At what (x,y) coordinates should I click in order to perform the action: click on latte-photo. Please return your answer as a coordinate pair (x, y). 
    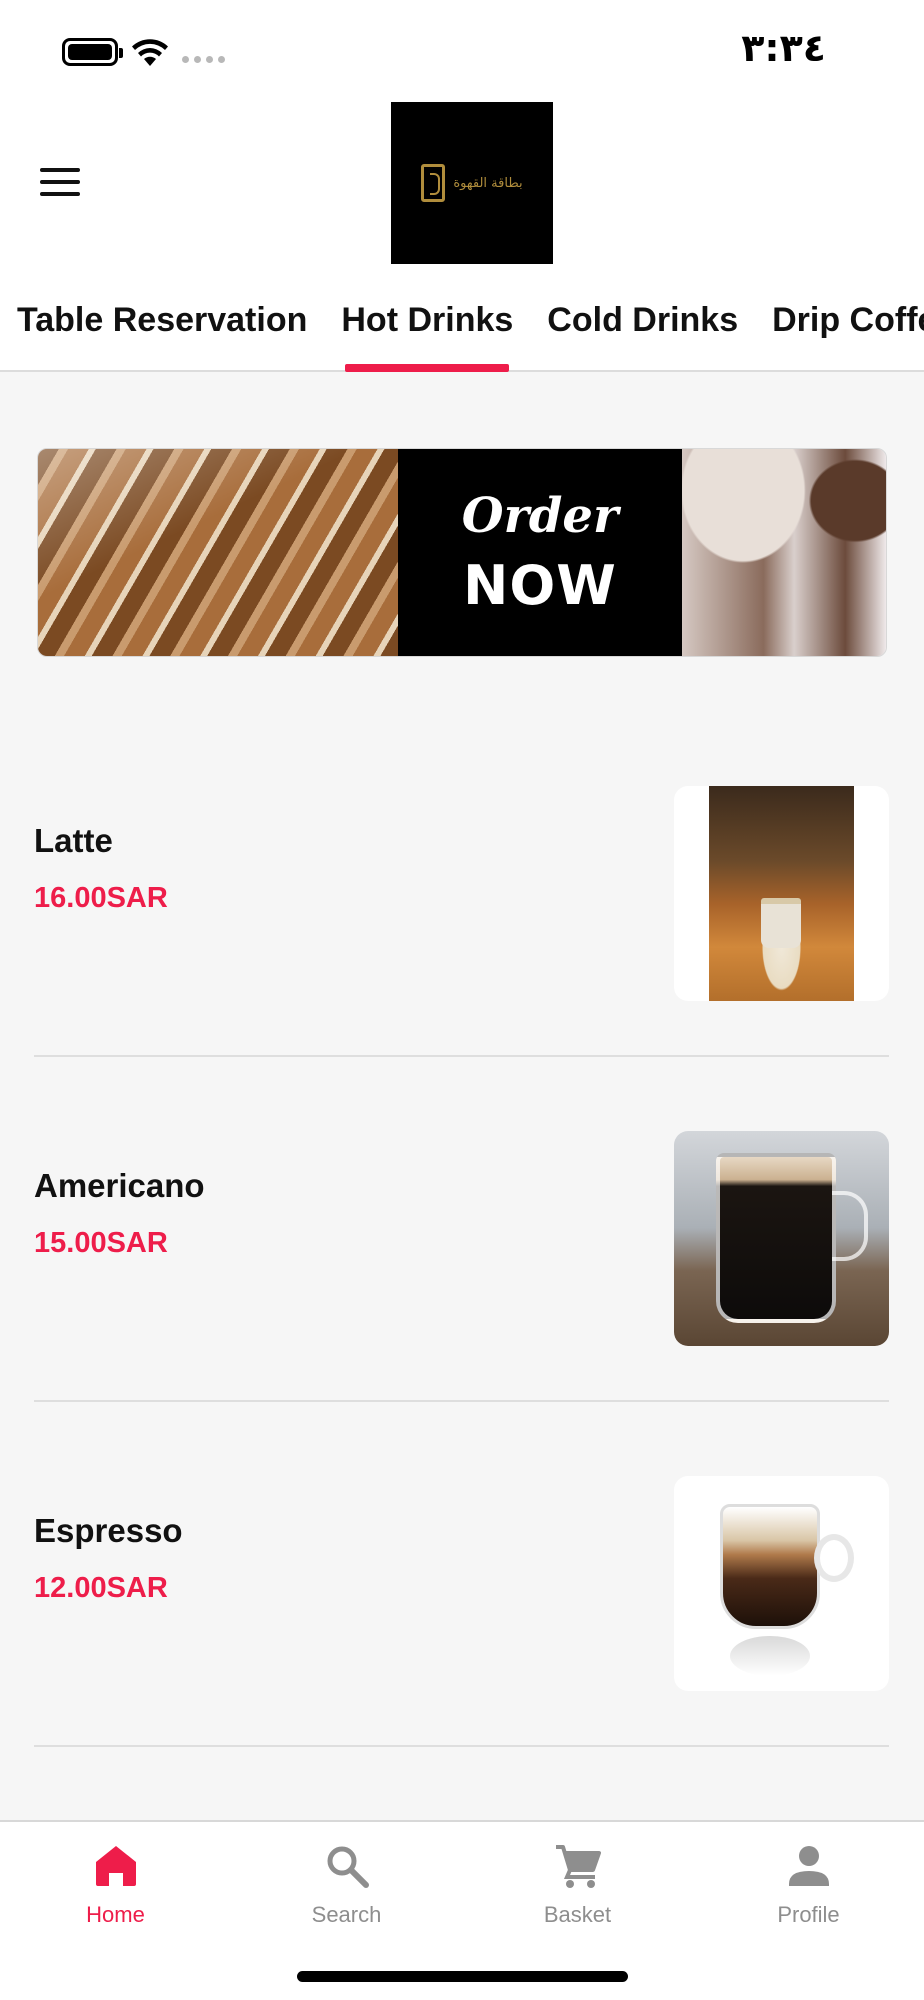
    Looking at the image, I should click on (781, 893).